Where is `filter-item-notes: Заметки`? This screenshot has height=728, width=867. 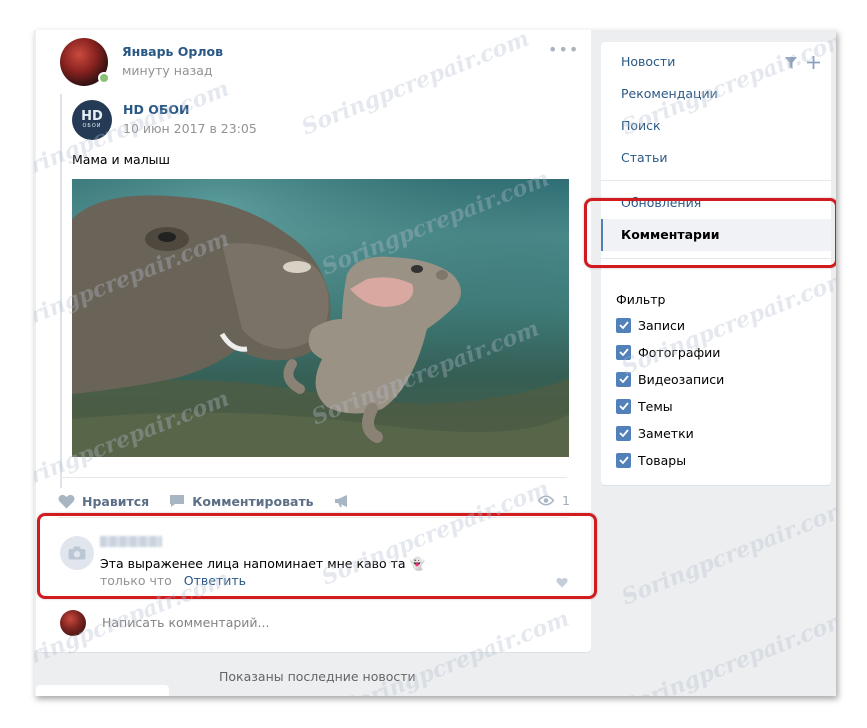
filter-item-notes: Заметки is located at coordinates (655, 433).